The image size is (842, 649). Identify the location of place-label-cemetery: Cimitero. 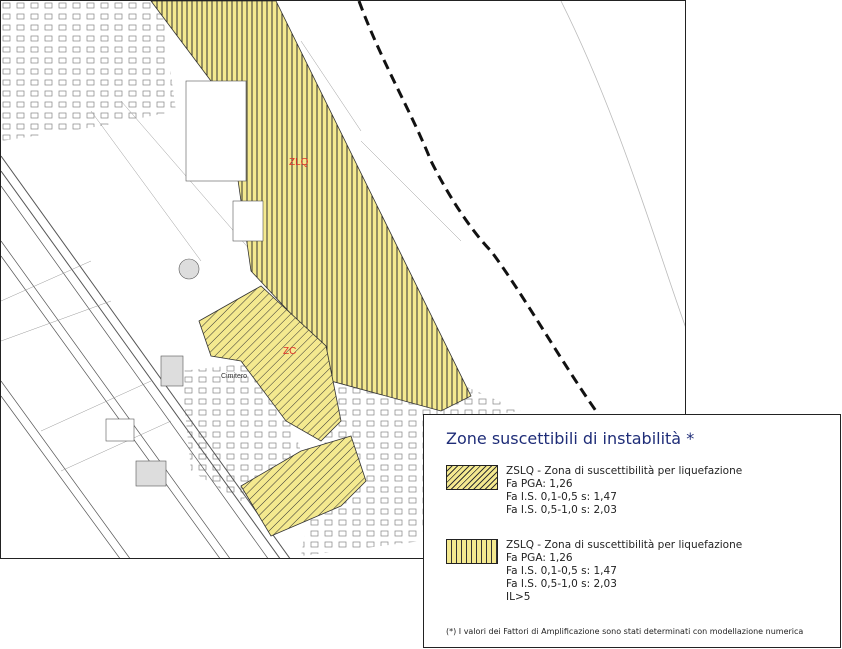
(234, 376).